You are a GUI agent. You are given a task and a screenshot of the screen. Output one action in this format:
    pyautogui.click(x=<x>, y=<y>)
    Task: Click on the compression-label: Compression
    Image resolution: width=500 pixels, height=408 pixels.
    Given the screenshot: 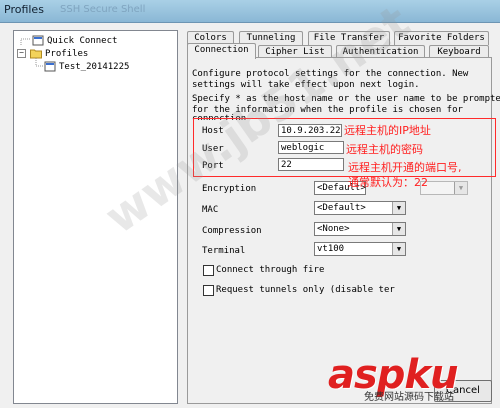 What is the action you would take?
    pyautogui.click(x=232, y=231)
    